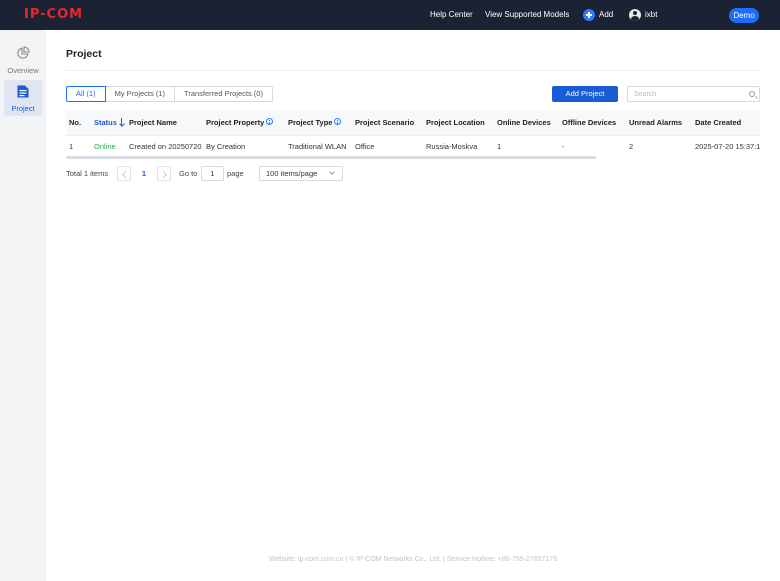  What do you see at coordinates (23, 52) in the screenshot?
I see `pie-chart-icon` at bounding box center [23, 52].